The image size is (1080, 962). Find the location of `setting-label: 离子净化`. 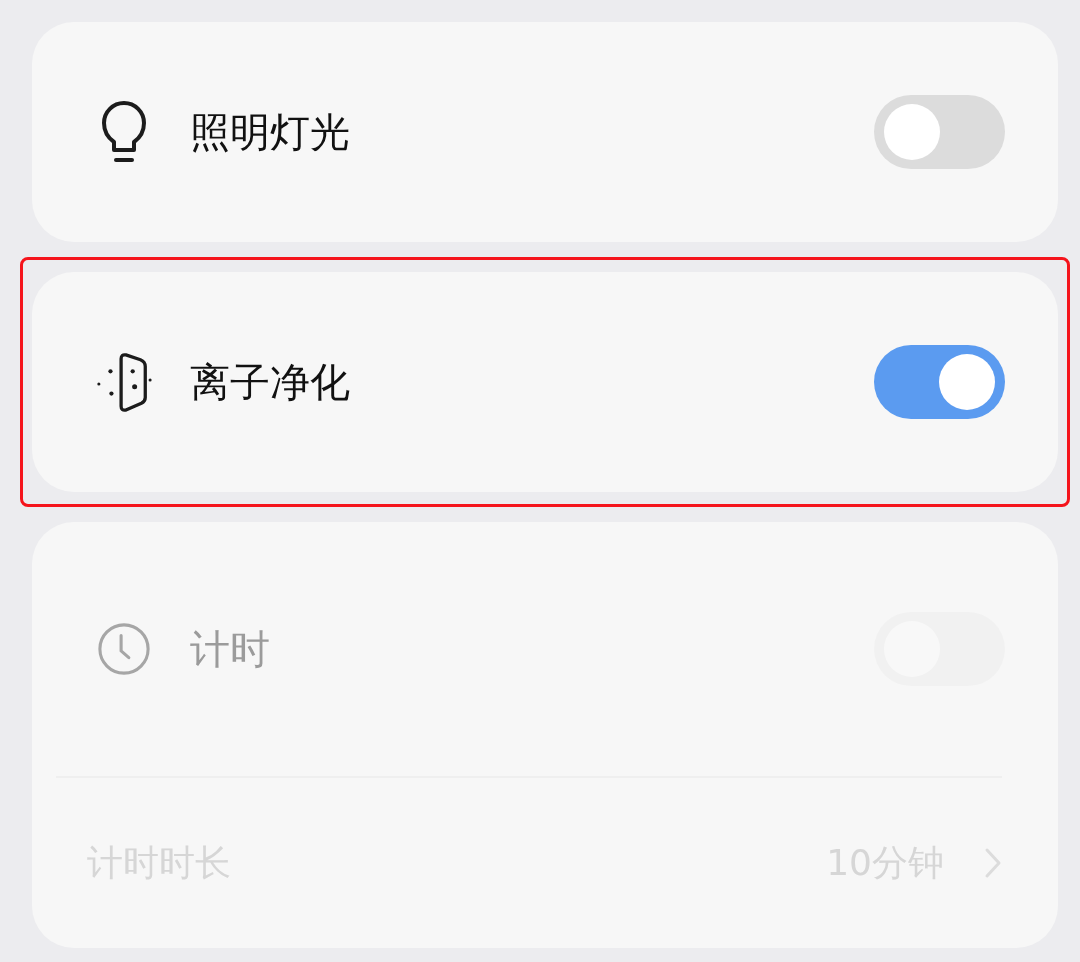

setting-label: 离子净化 is located at coordinates (270, 382).